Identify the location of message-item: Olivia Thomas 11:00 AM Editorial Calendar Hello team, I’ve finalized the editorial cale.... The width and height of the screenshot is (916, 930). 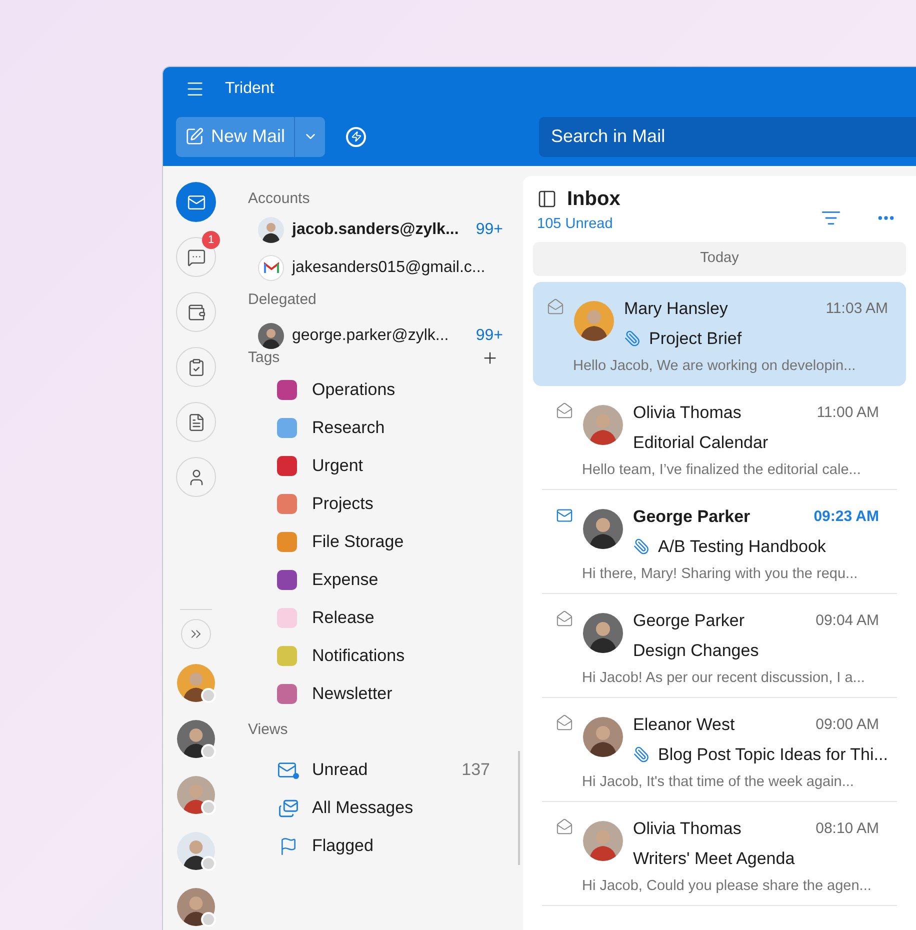
(719, 438).